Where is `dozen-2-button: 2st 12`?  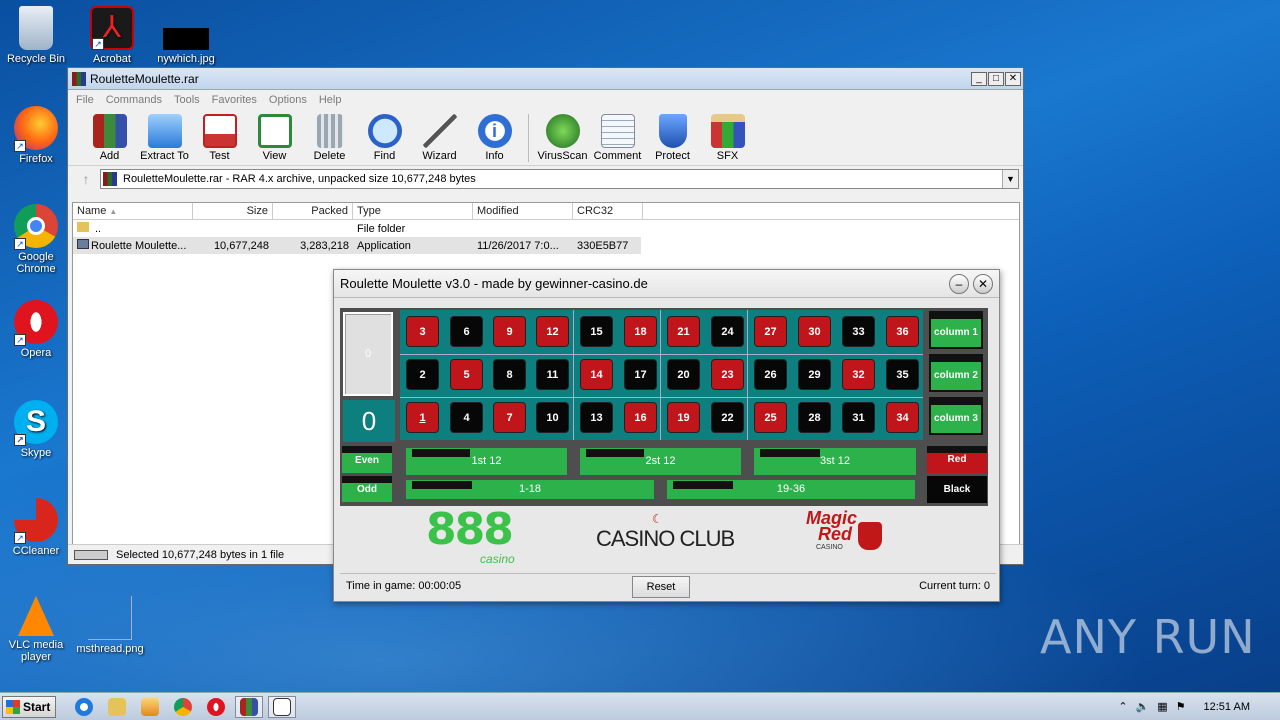 dozen-2-button: 2st 12 is located at coordinates (660, 461).